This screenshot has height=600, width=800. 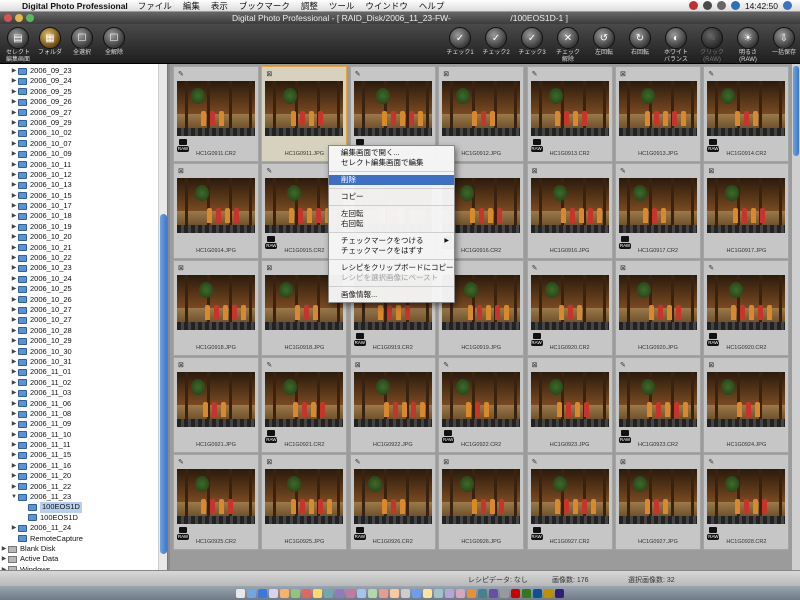 I want to click on deselect-all-button: ☐ 全解除, so click(x=114, y=42).